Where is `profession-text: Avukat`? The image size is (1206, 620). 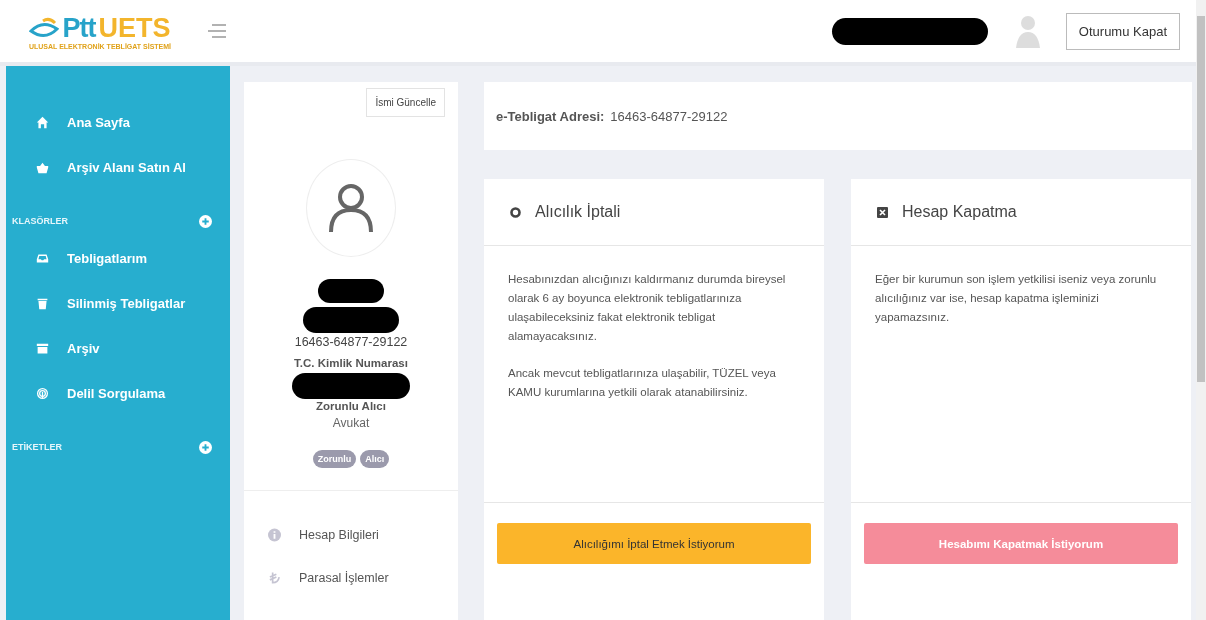
profession-text: Avukat is located at coordinates (351, 423).